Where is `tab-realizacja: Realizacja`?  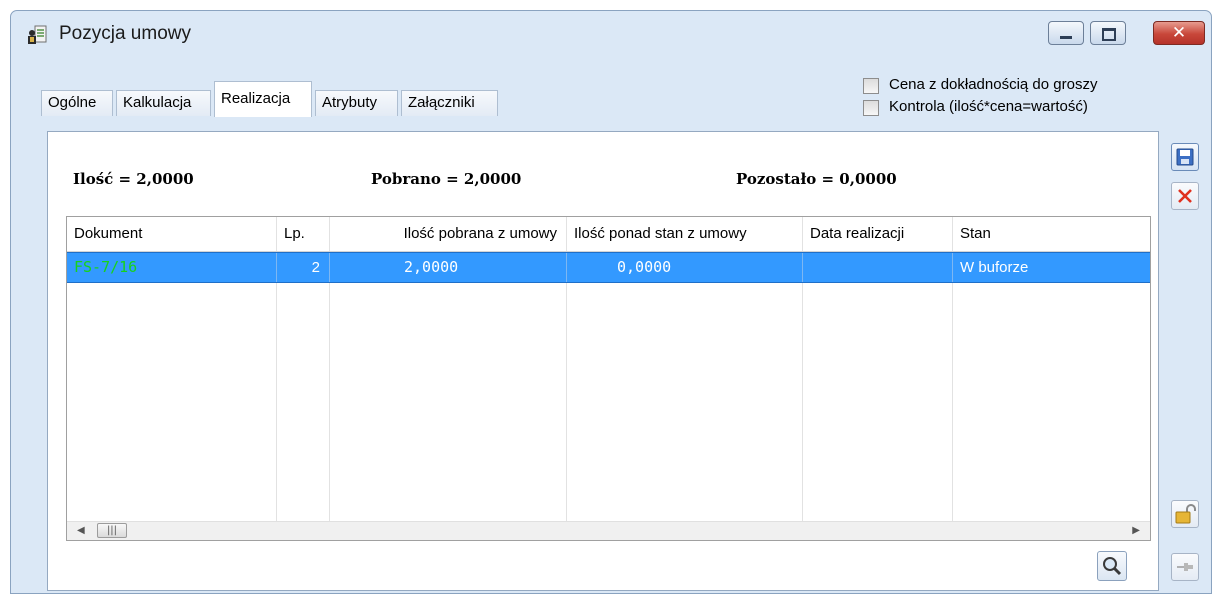 tab-realizacja: Realizacja is located at coordinates (263, 99).